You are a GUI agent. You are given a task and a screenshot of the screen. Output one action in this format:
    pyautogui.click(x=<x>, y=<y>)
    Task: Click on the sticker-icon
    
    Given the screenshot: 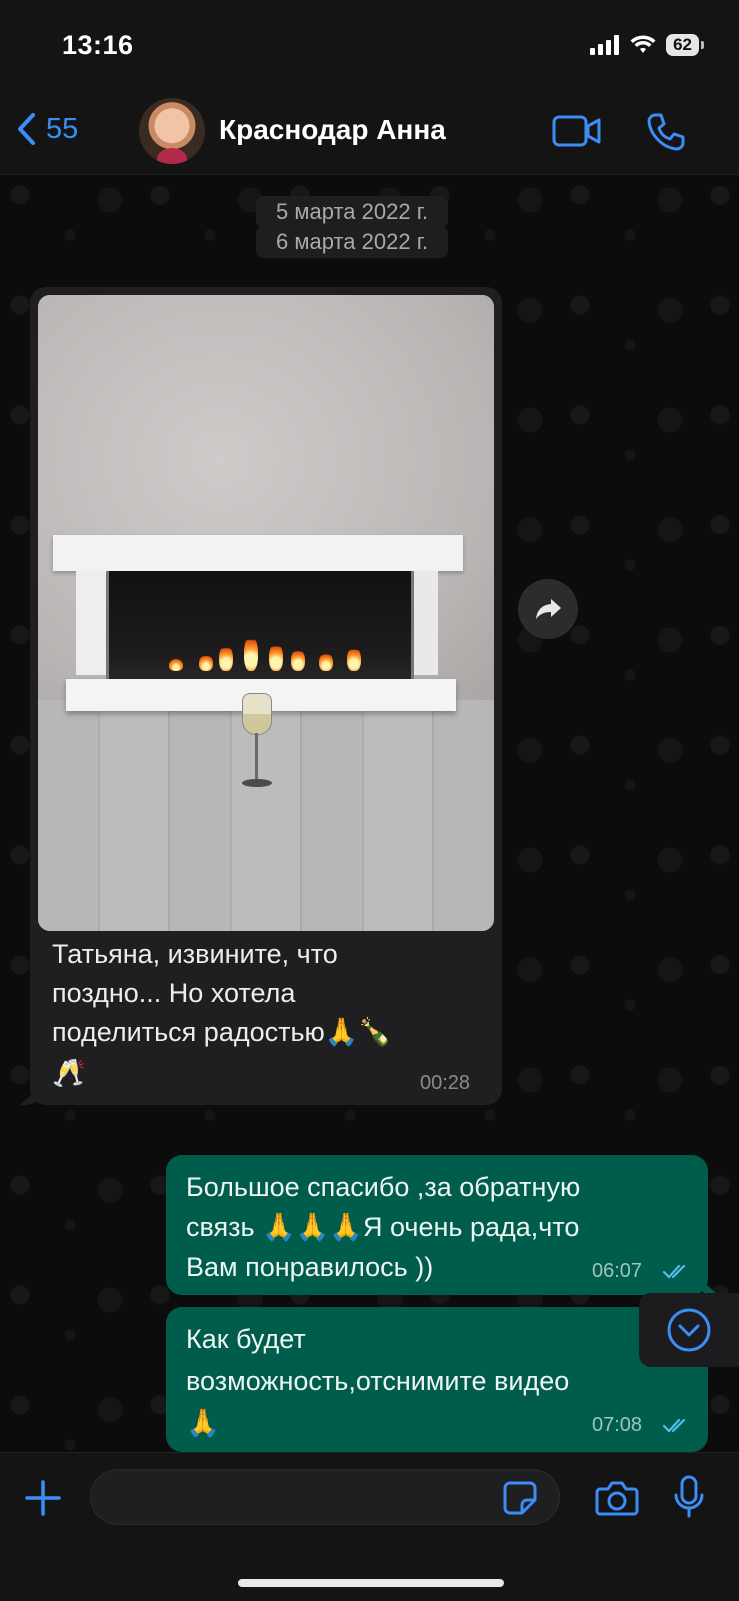 What is the action you would take?
    pyautogui.click(x=520, y=1498)
    